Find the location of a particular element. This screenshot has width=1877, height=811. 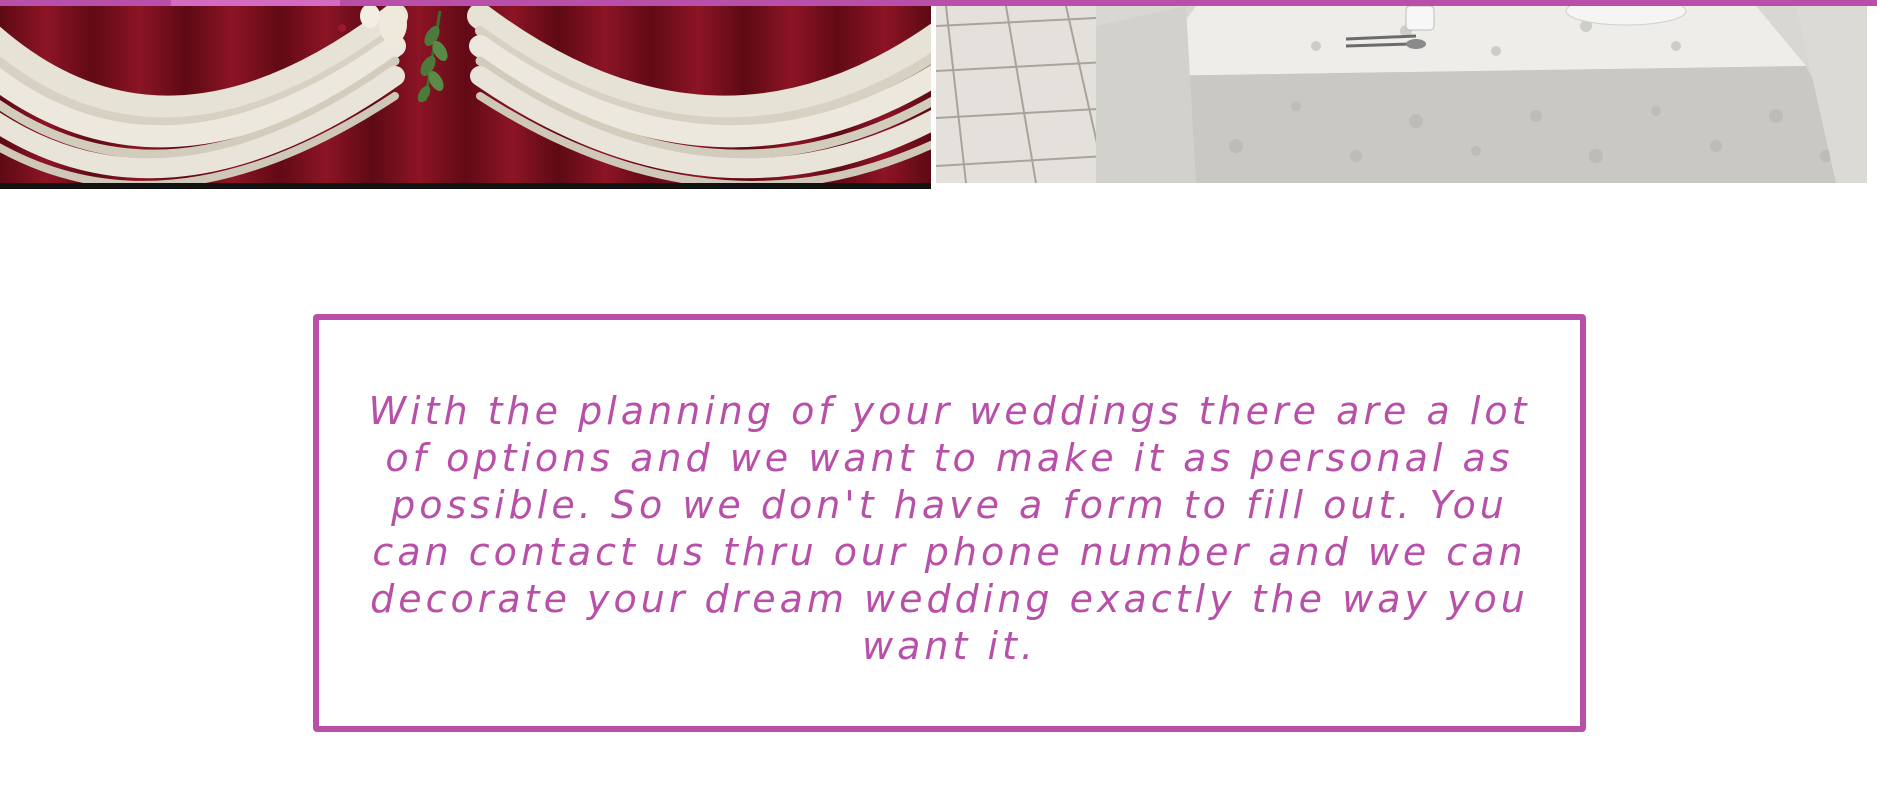

table-setting-photo is located at coordinates (1401, 94).